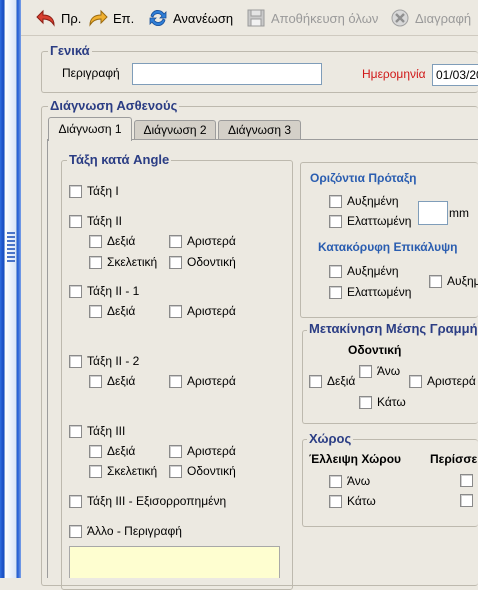  What do you see at coordinates (459, 213) in the screenshot?
I see `overjet-unit-label: mm` at bounding box center [459, 213].